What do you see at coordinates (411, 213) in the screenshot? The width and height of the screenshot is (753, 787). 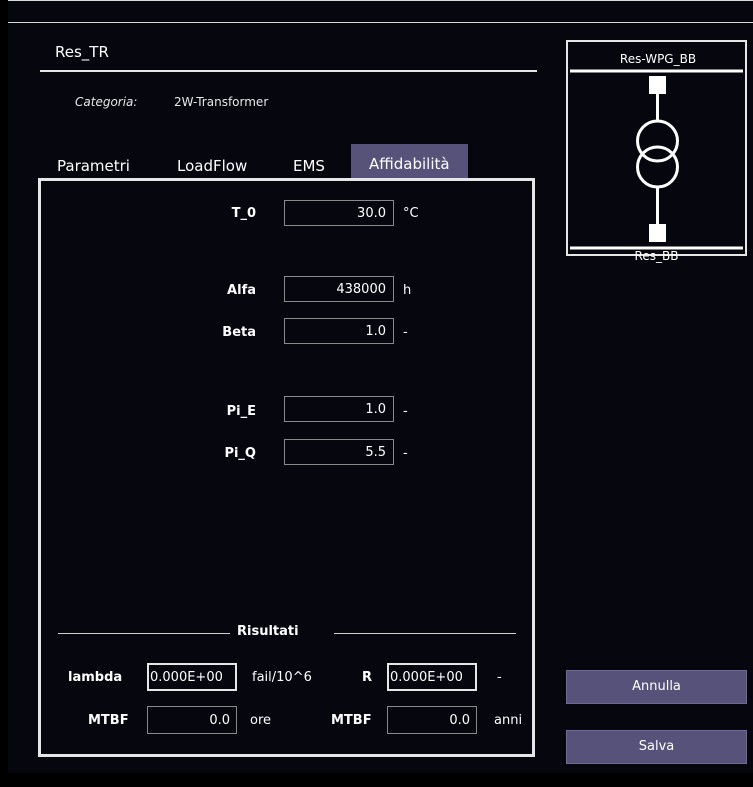 I see `t0-unit: °C` at bounding box center [411, 213].